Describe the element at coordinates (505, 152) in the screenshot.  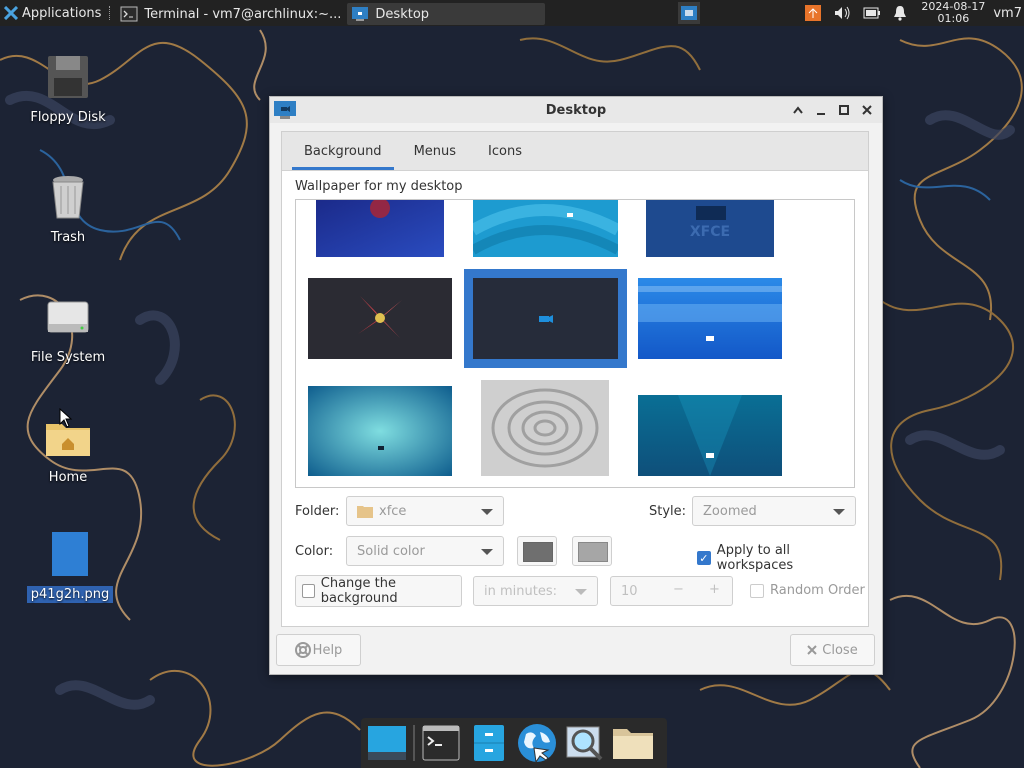
I see `tab-icons: Icons` at that location.